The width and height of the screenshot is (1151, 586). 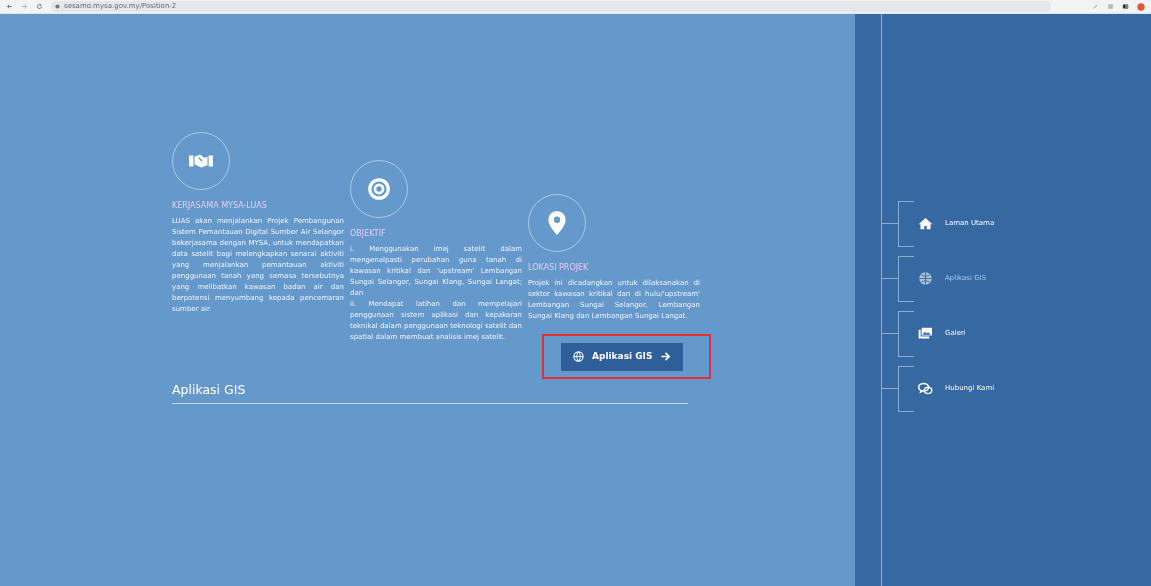 I want to click on section-title: KERJASAMA MYSA-LUAS, so click(x=220, y=206).